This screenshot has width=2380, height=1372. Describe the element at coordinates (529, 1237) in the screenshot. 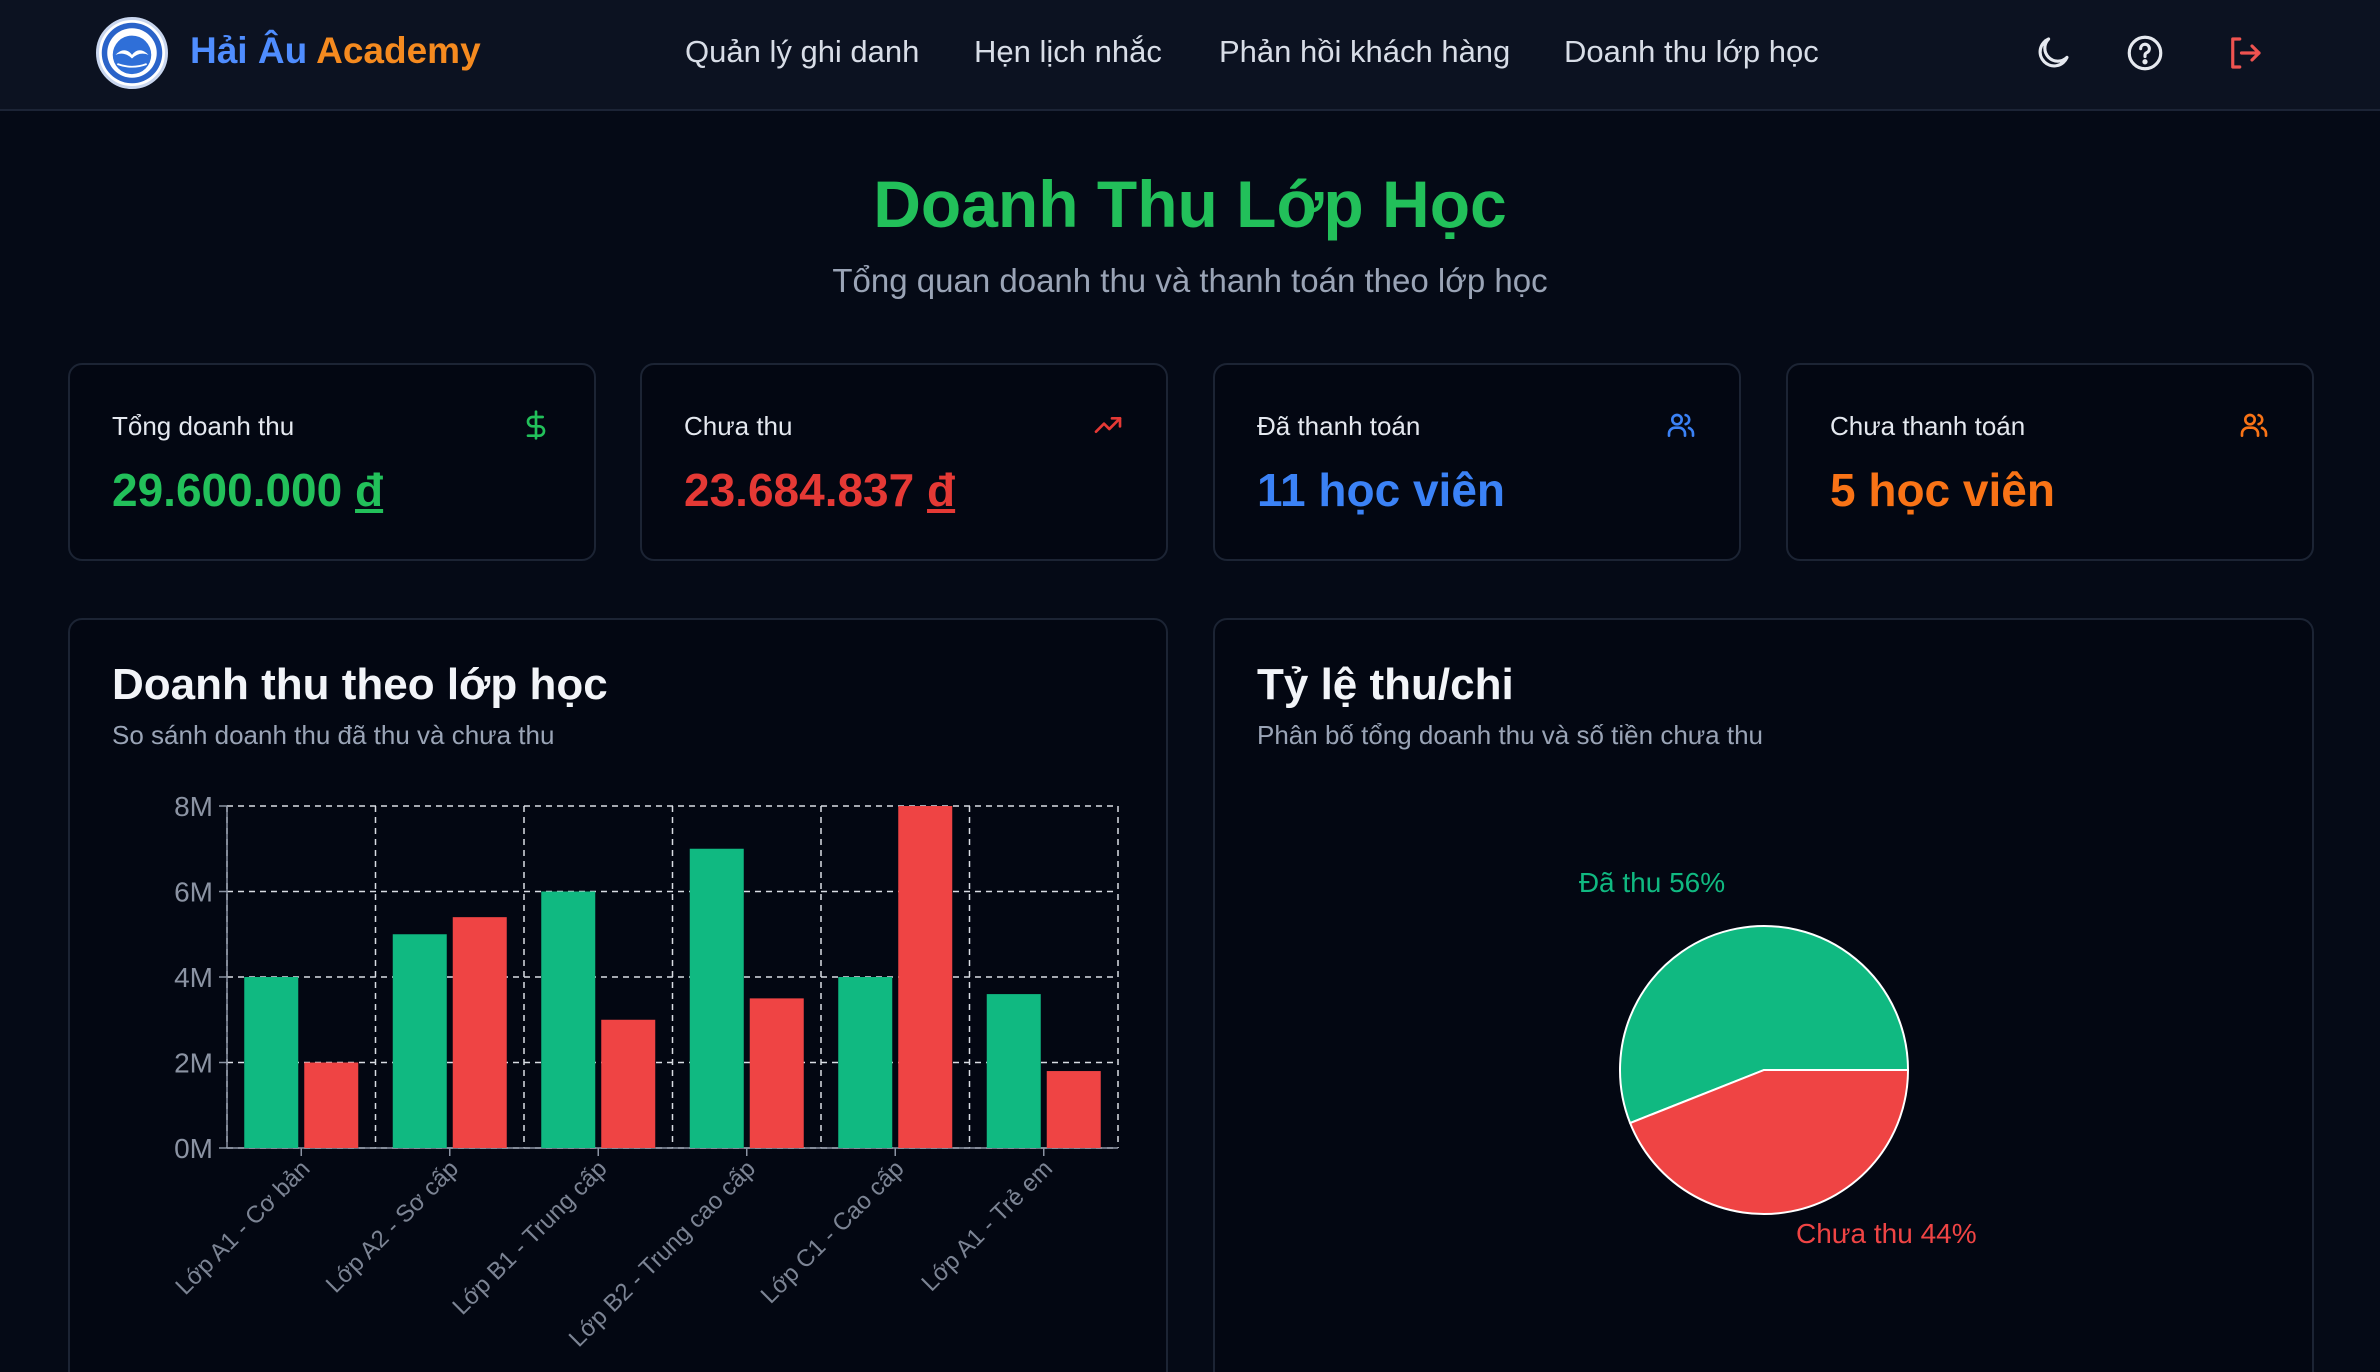

I see `x-tick-label: Lớp B1 - Trung cấp` at that location.